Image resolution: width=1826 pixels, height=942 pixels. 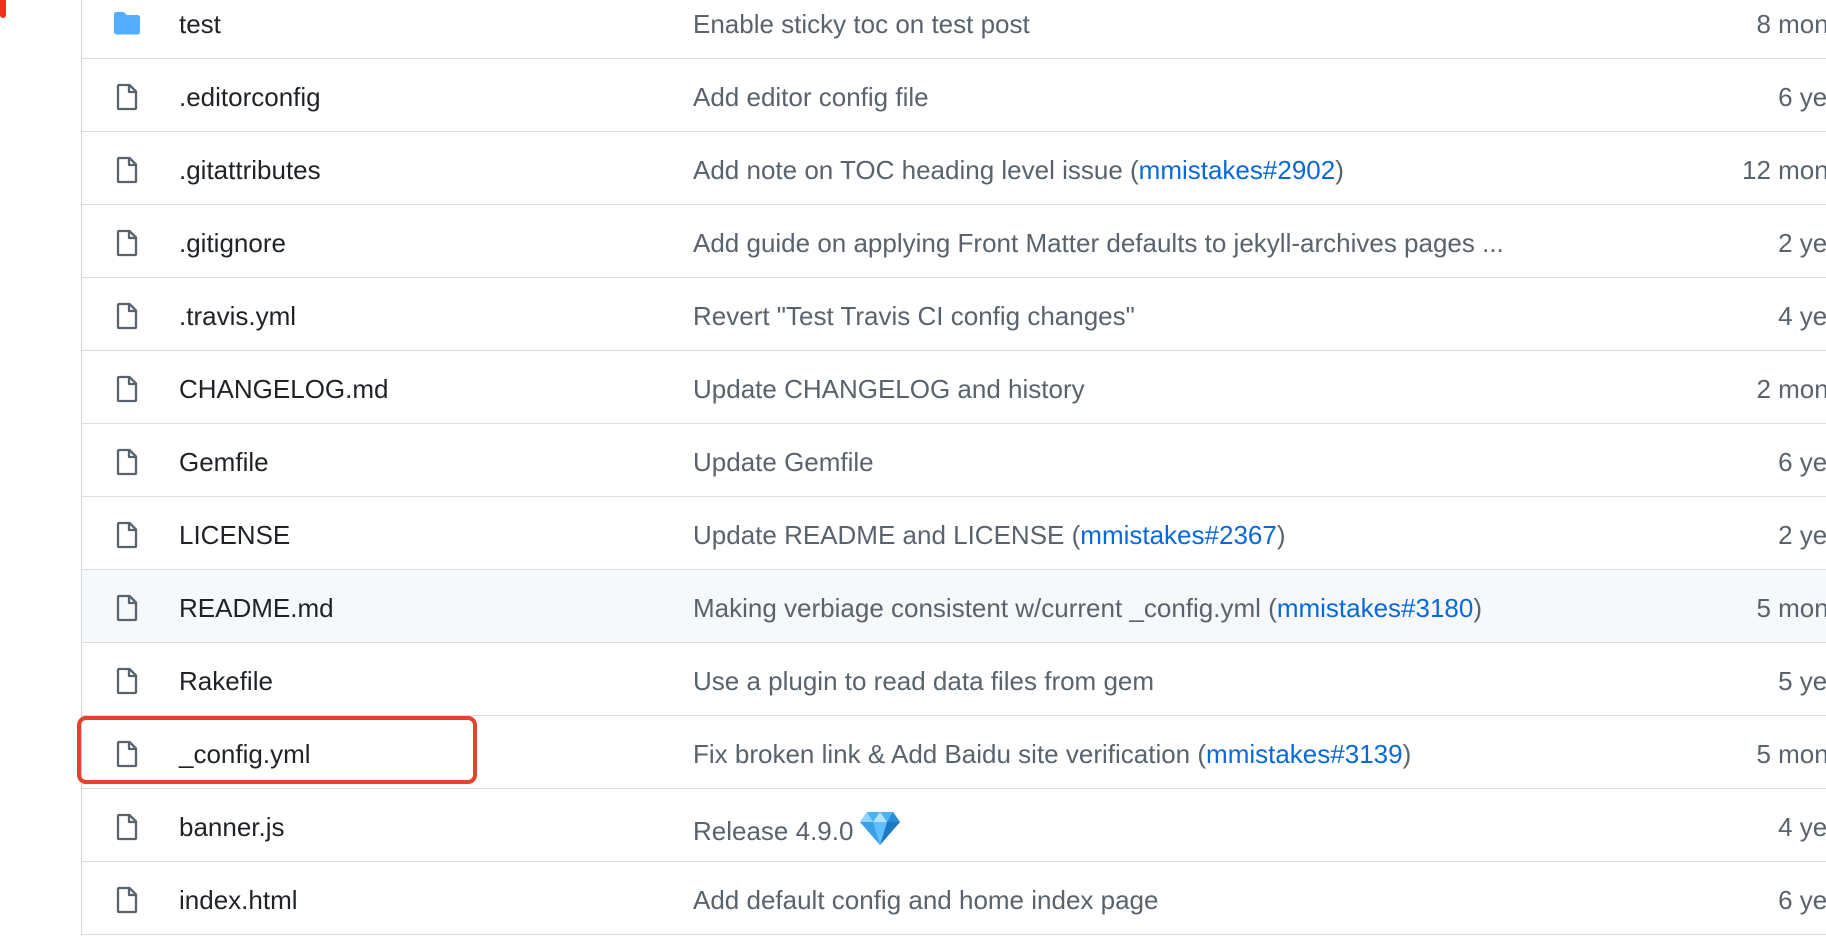 What do you see at coordinates (1178, 535) in the screenshot?
I see `pull-request-link: mmistakes#2367` at bounding box center [1178, 535].